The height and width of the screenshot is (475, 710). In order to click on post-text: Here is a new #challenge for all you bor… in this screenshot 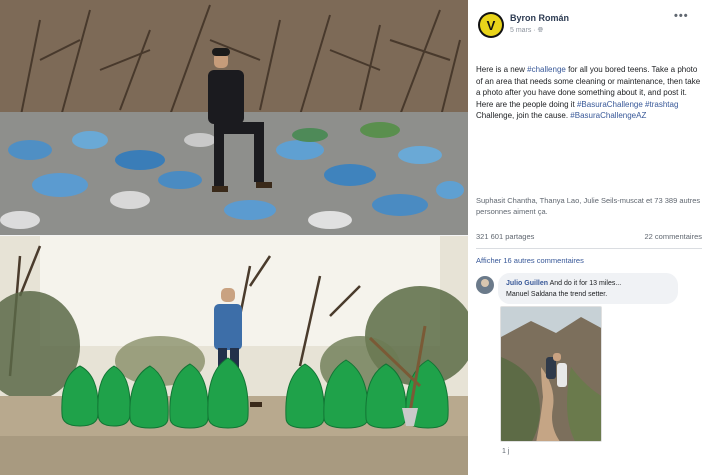, I will do `click(588, 92)`.